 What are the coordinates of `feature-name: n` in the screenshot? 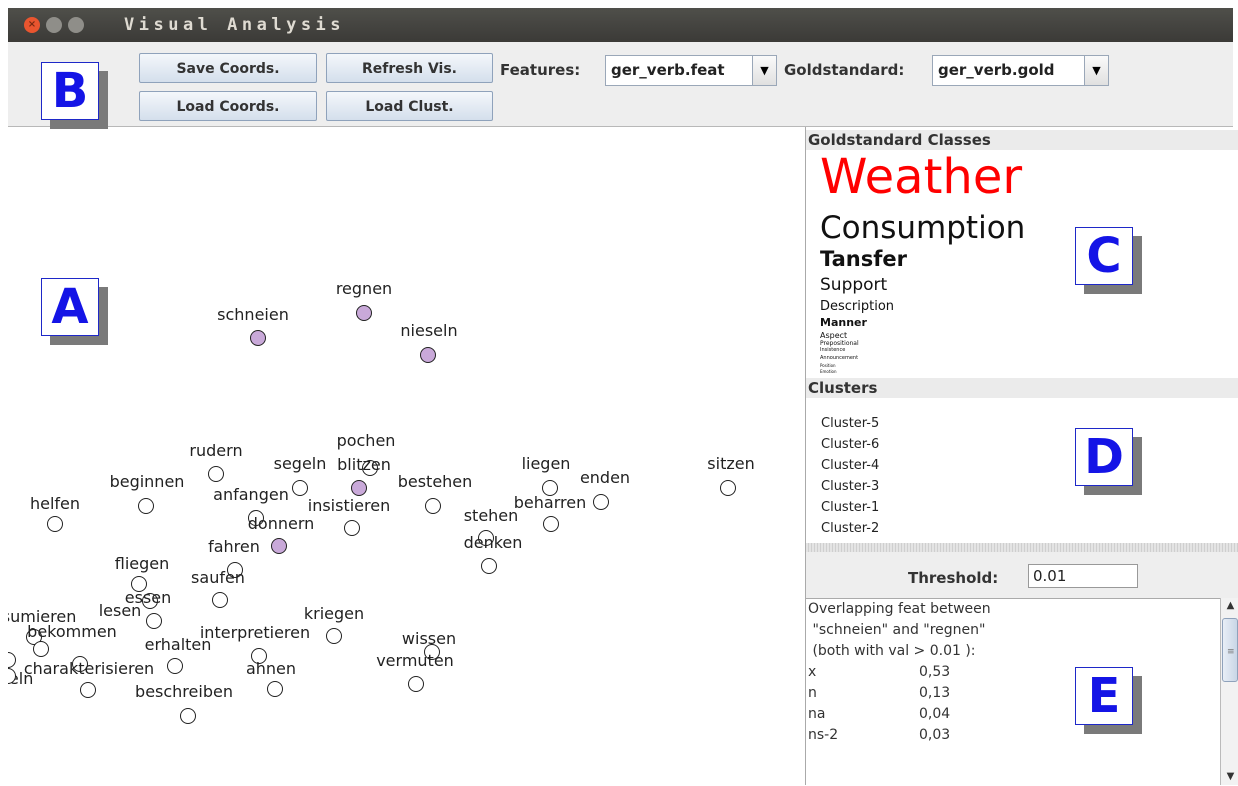 It's located at (812, 693).